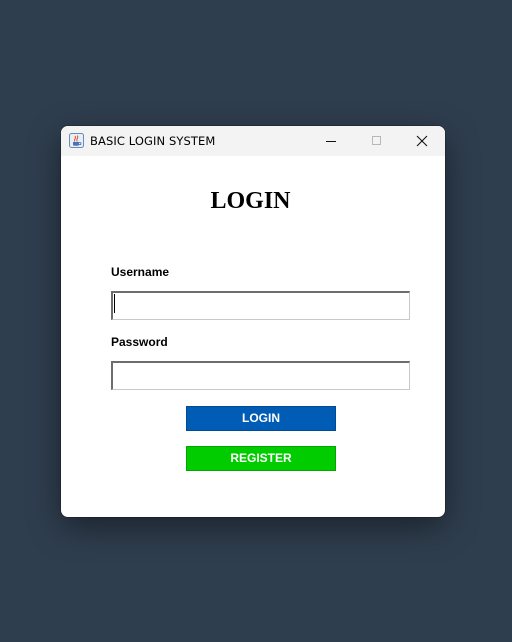 This screenshot has width=512, height=642. I want to click on minimize-button, so click(331, 141).